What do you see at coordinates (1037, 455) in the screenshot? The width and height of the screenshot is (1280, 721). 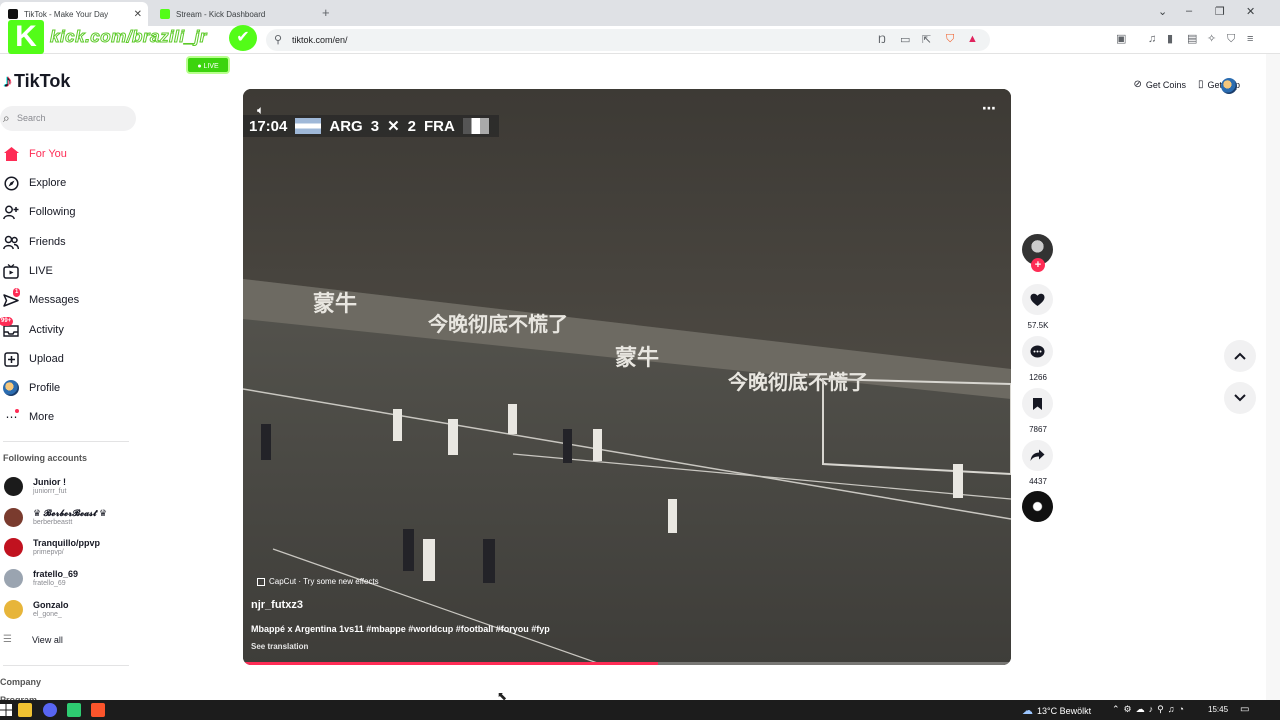 I see `share-button` at bounding box center [1037, 455].